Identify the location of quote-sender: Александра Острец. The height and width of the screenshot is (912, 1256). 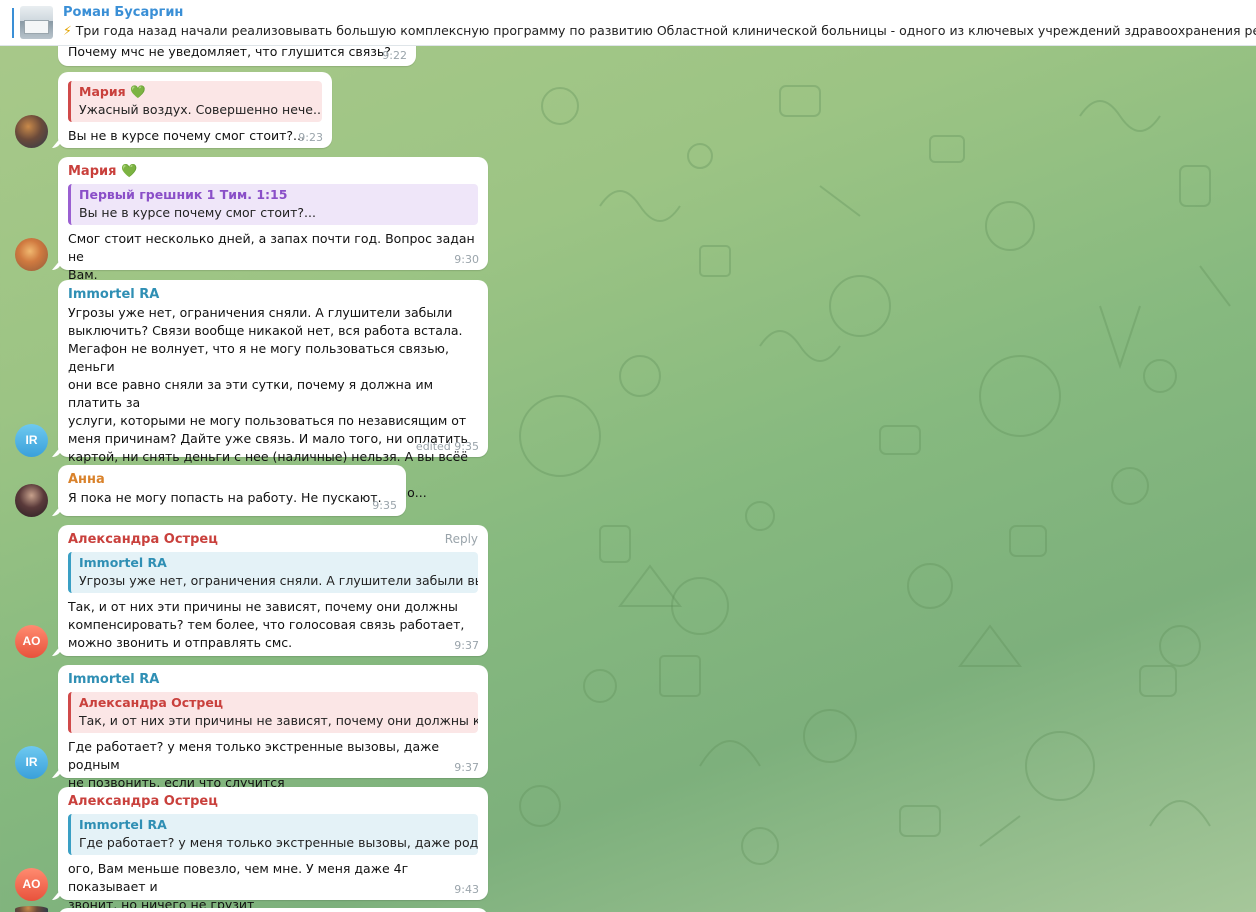
(151, 702).